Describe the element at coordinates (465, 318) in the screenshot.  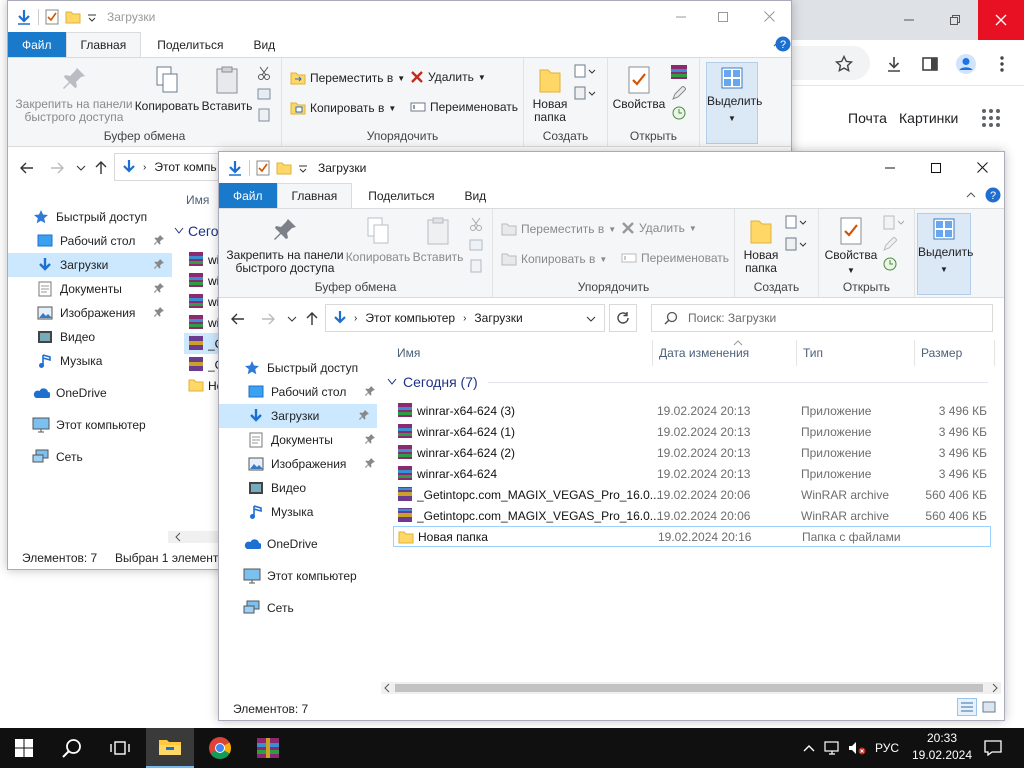
I see `address-bar: › Этот компьютер › Загрузки` at that location.